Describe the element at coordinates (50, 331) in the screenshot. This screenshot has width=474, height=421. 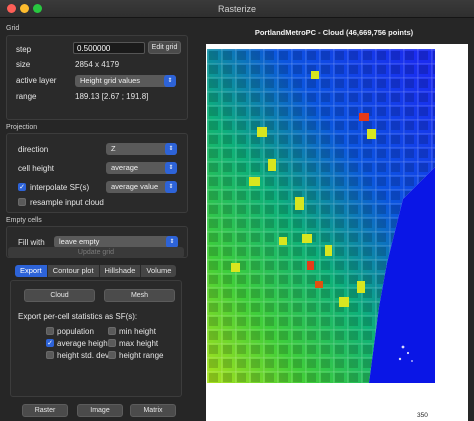
I see `population-checkbox` at that location.